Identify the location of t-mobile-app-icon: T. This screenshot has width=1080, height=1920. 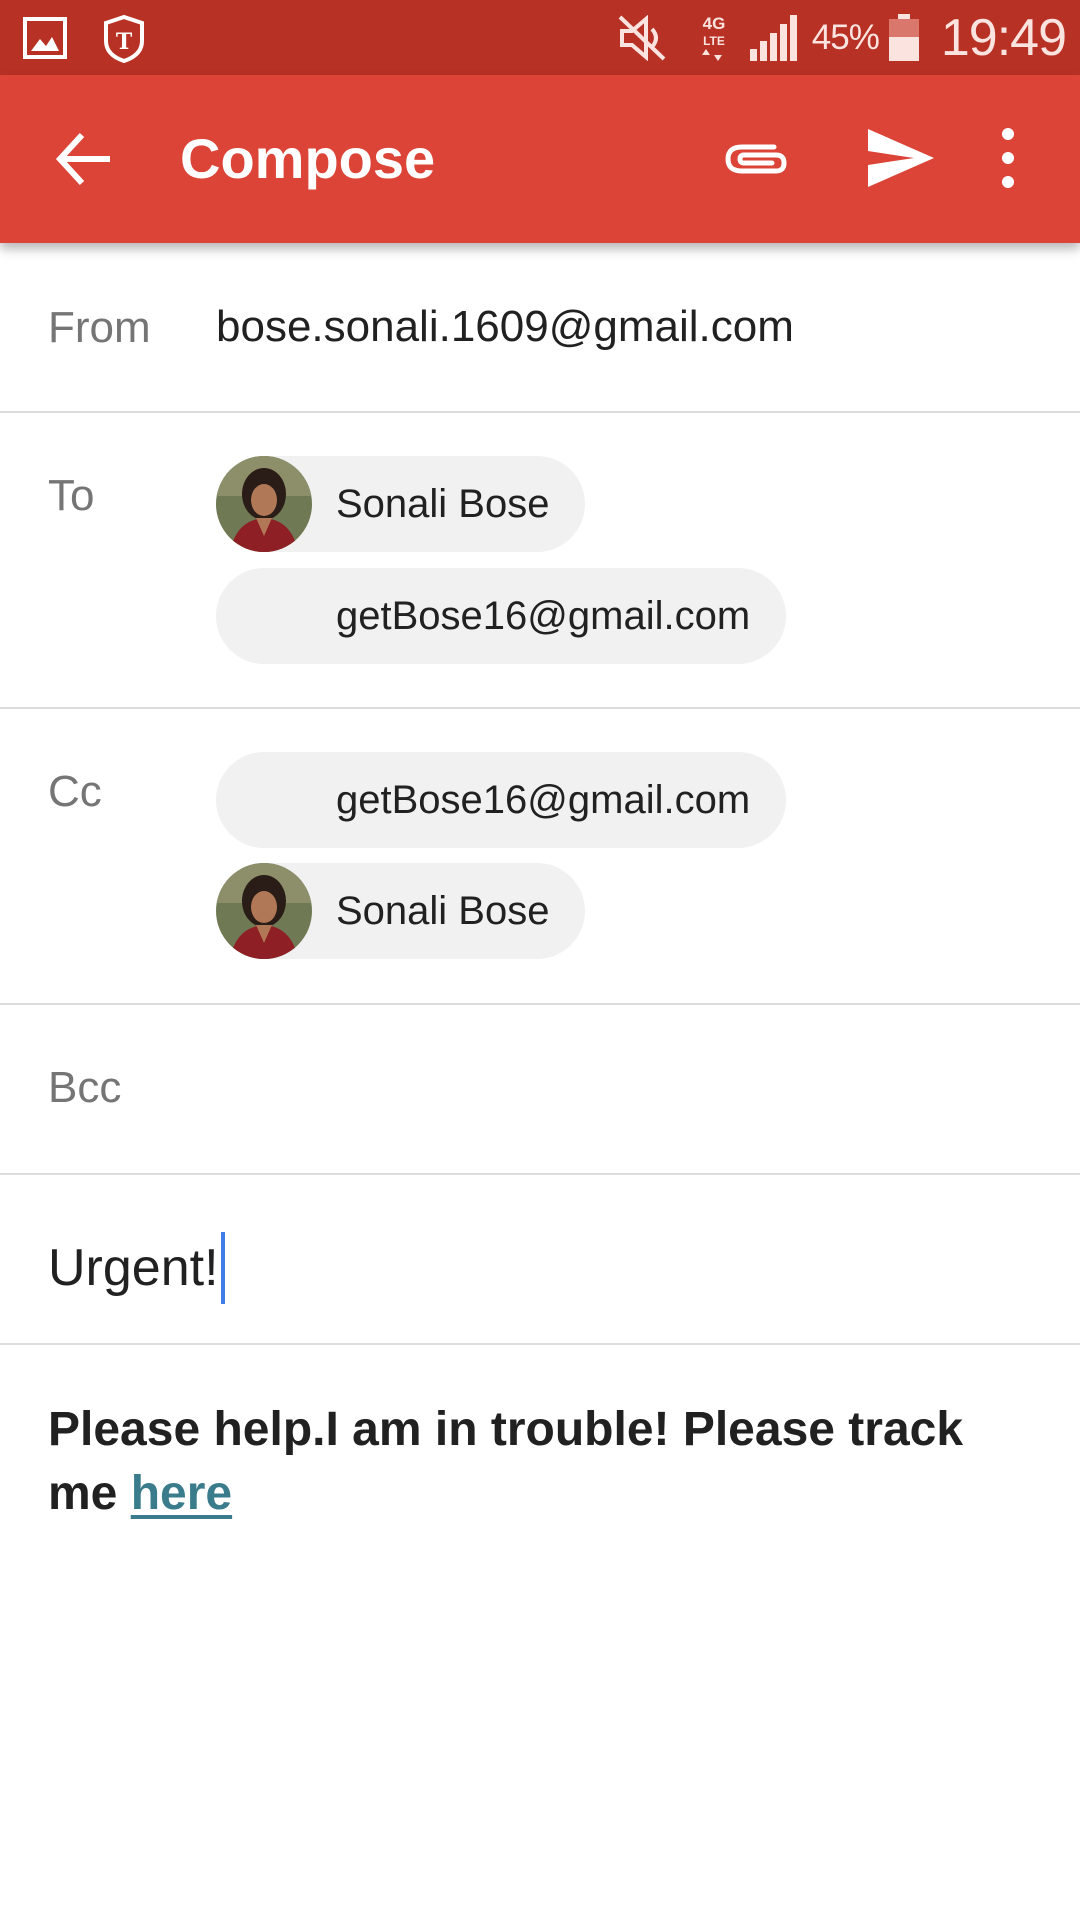
(124, 38).